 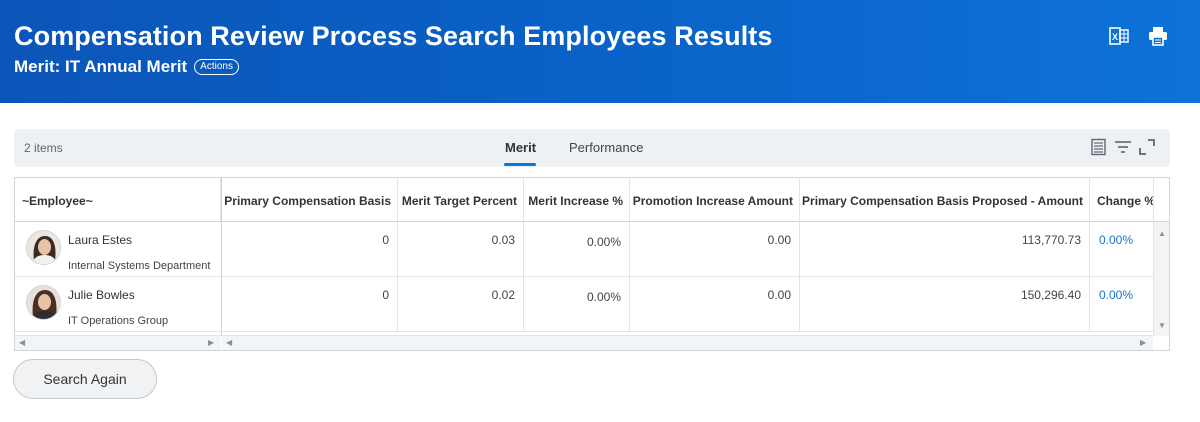 What do you see at coordinates (521, 147) in the screenshot?
I see `tab-merit-label: Merit` at bounding box center [521, 147].